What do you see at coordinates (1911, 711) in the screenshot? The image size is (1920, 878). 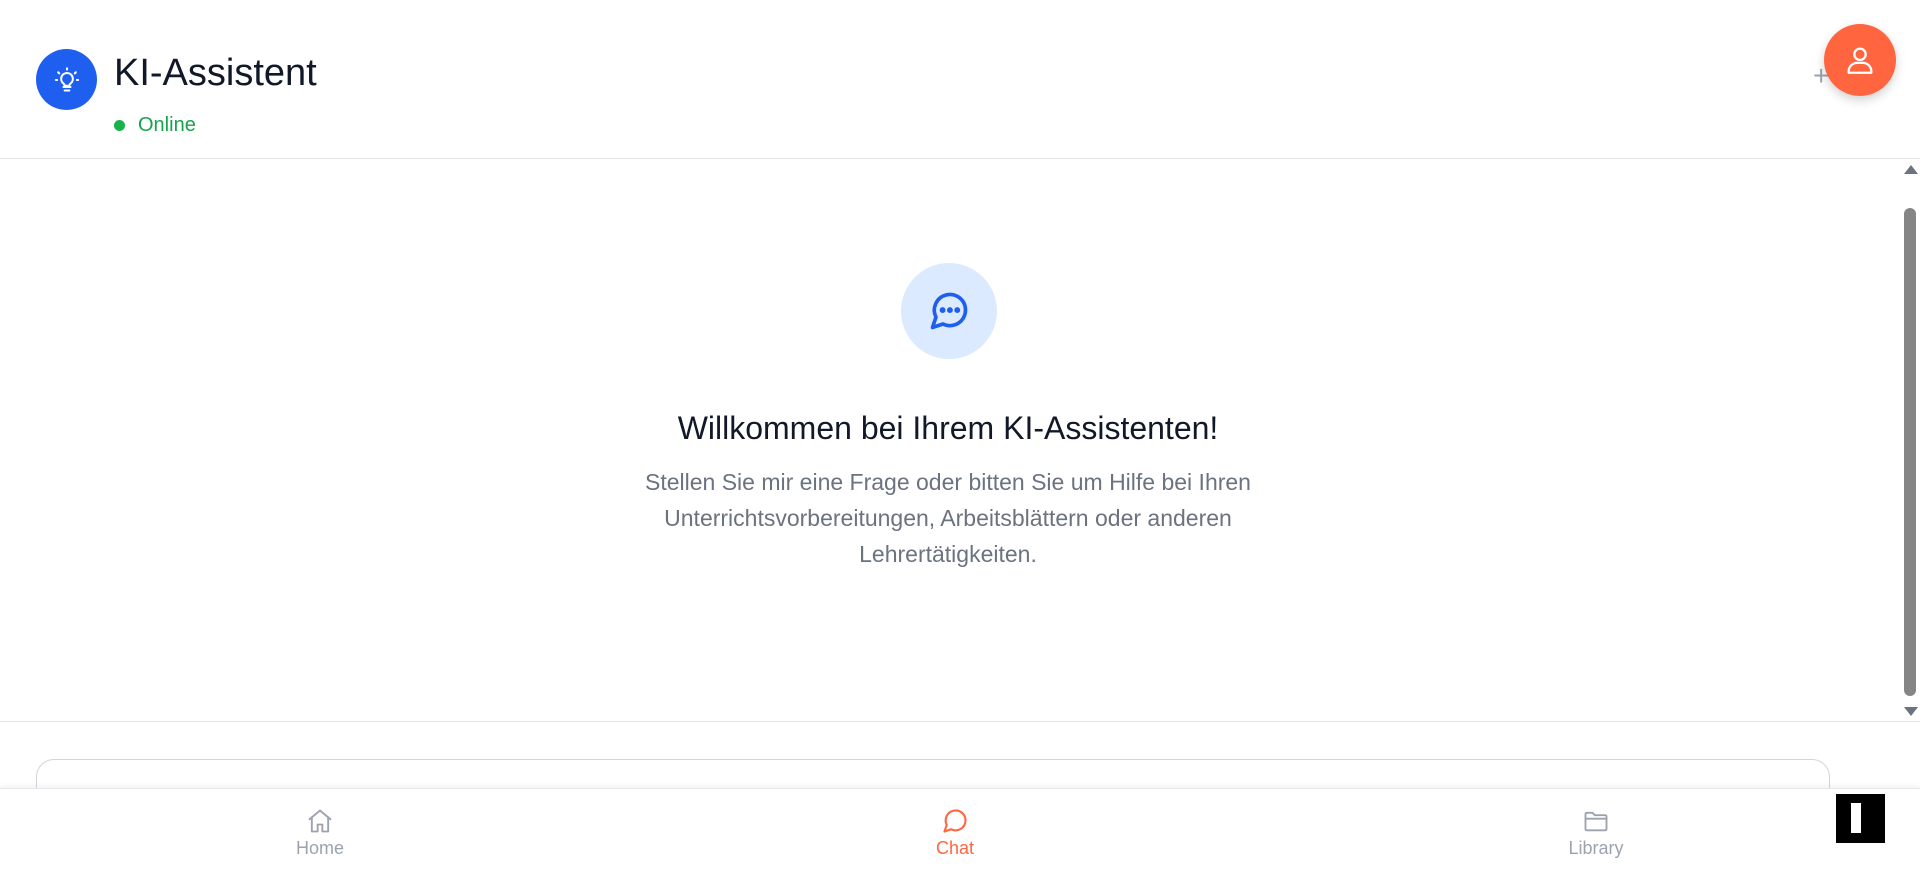 I see `scroll-down-arrow-icon` at bounding box center [1911, 711].